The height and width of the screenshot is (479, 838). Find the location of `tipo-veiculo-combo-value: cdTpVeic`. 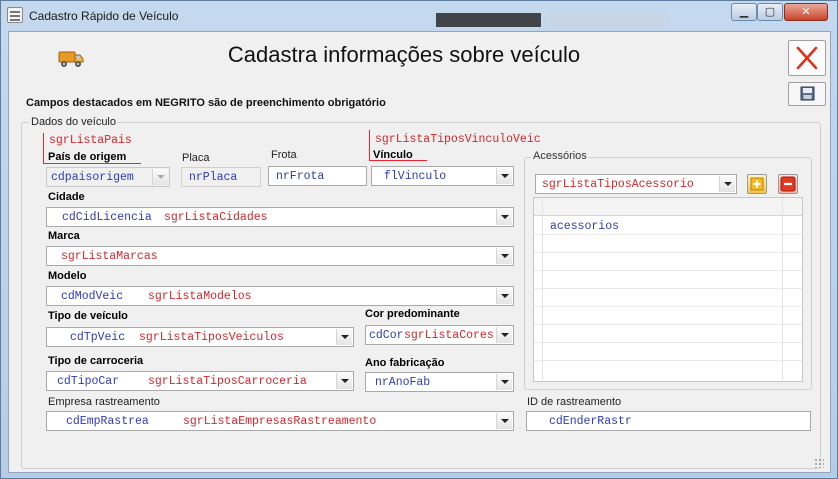

tipo-veiculo-combo-value: cdTpVeic is located at coordinates (98, 337).